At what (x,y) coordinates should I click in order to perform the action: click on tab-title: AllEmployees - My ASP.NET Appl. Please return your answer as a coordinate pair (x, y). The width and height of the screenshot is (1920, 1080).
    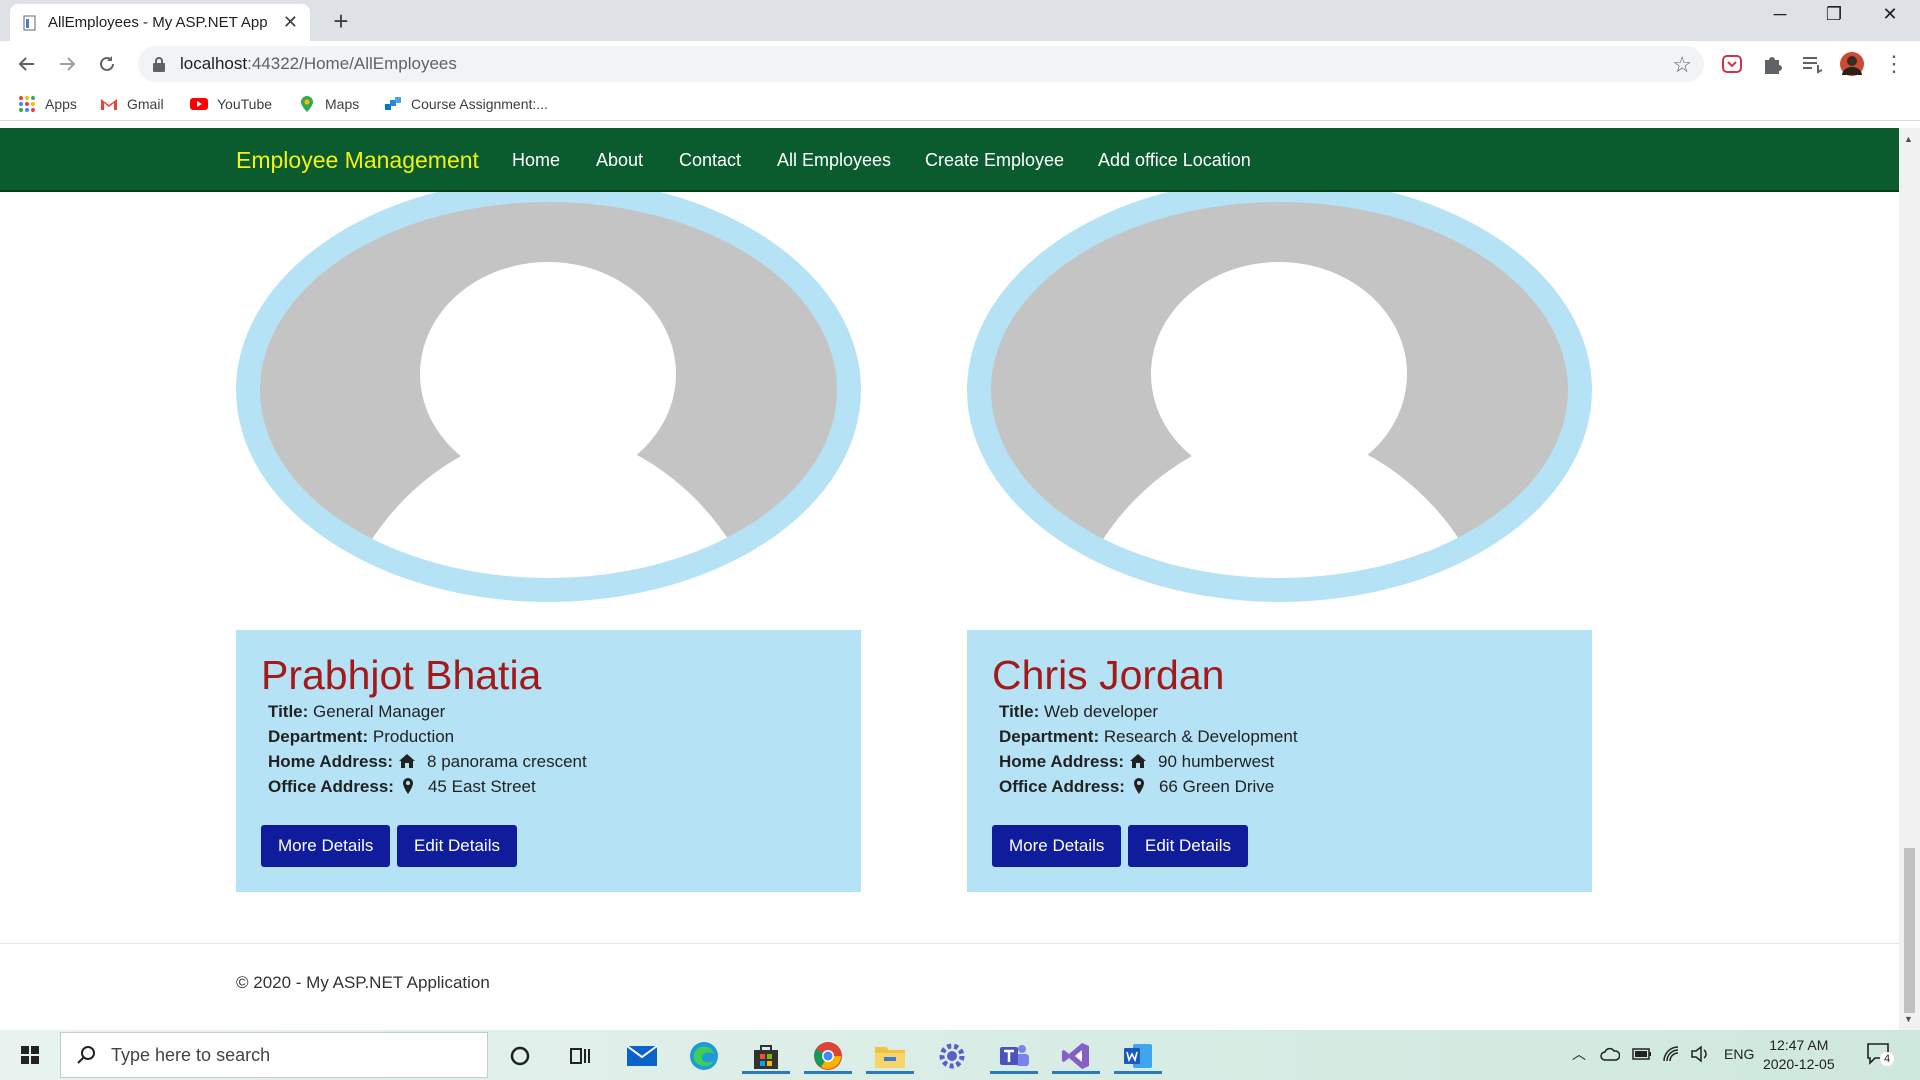
    Looking at the image, I should click on (158, 22).